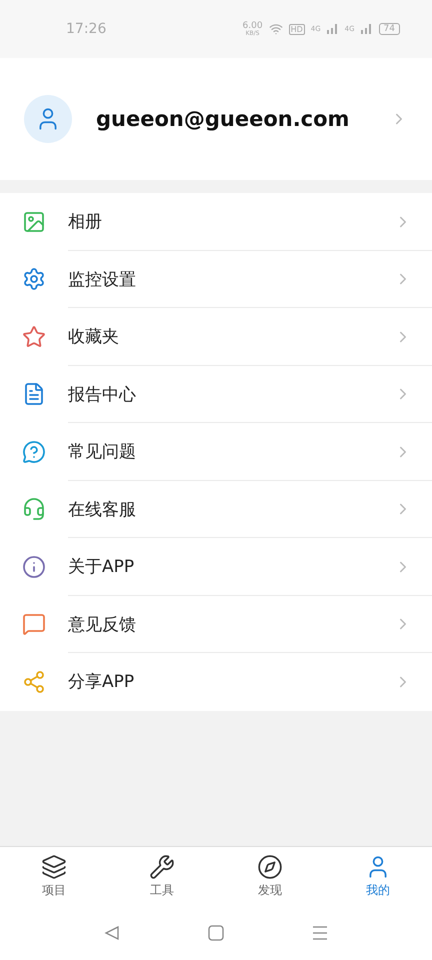  I want to click on menu-label: 常见问题, so click(102, 452).